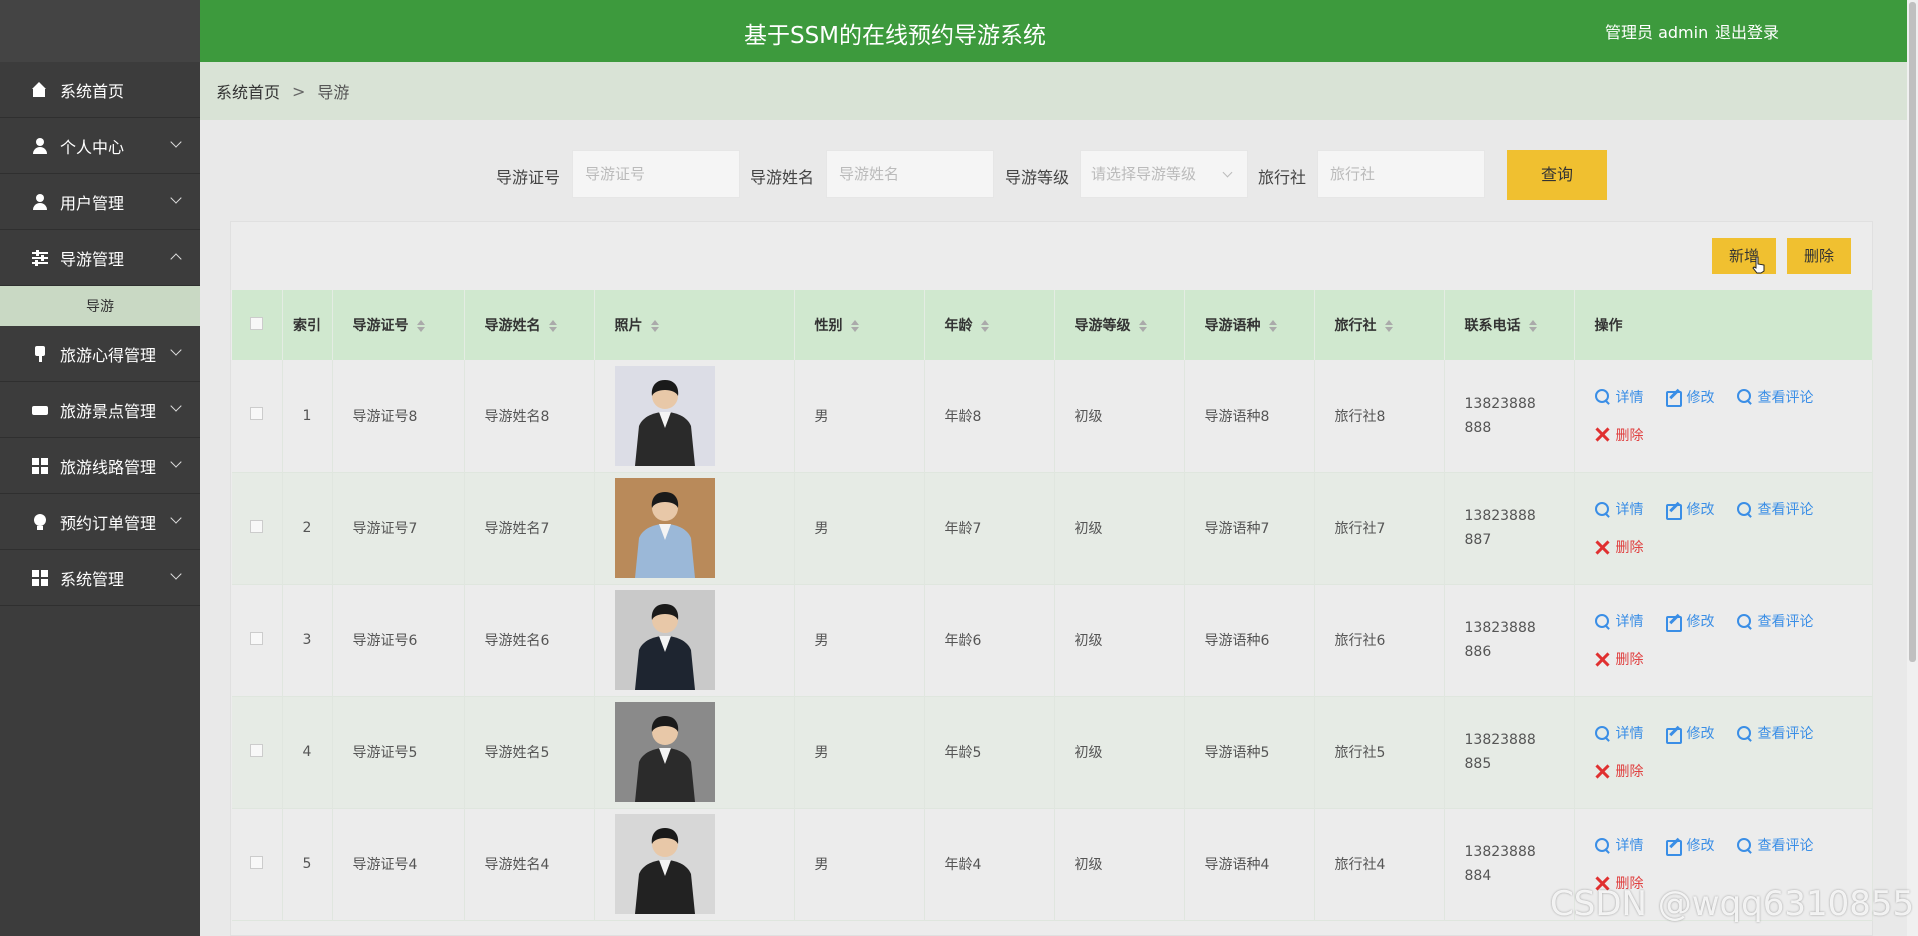 The image size is (1918, 936). Describe the element at coordinates (1629, 660) in the screenshot. I see `delete-label: 删除` at that location.